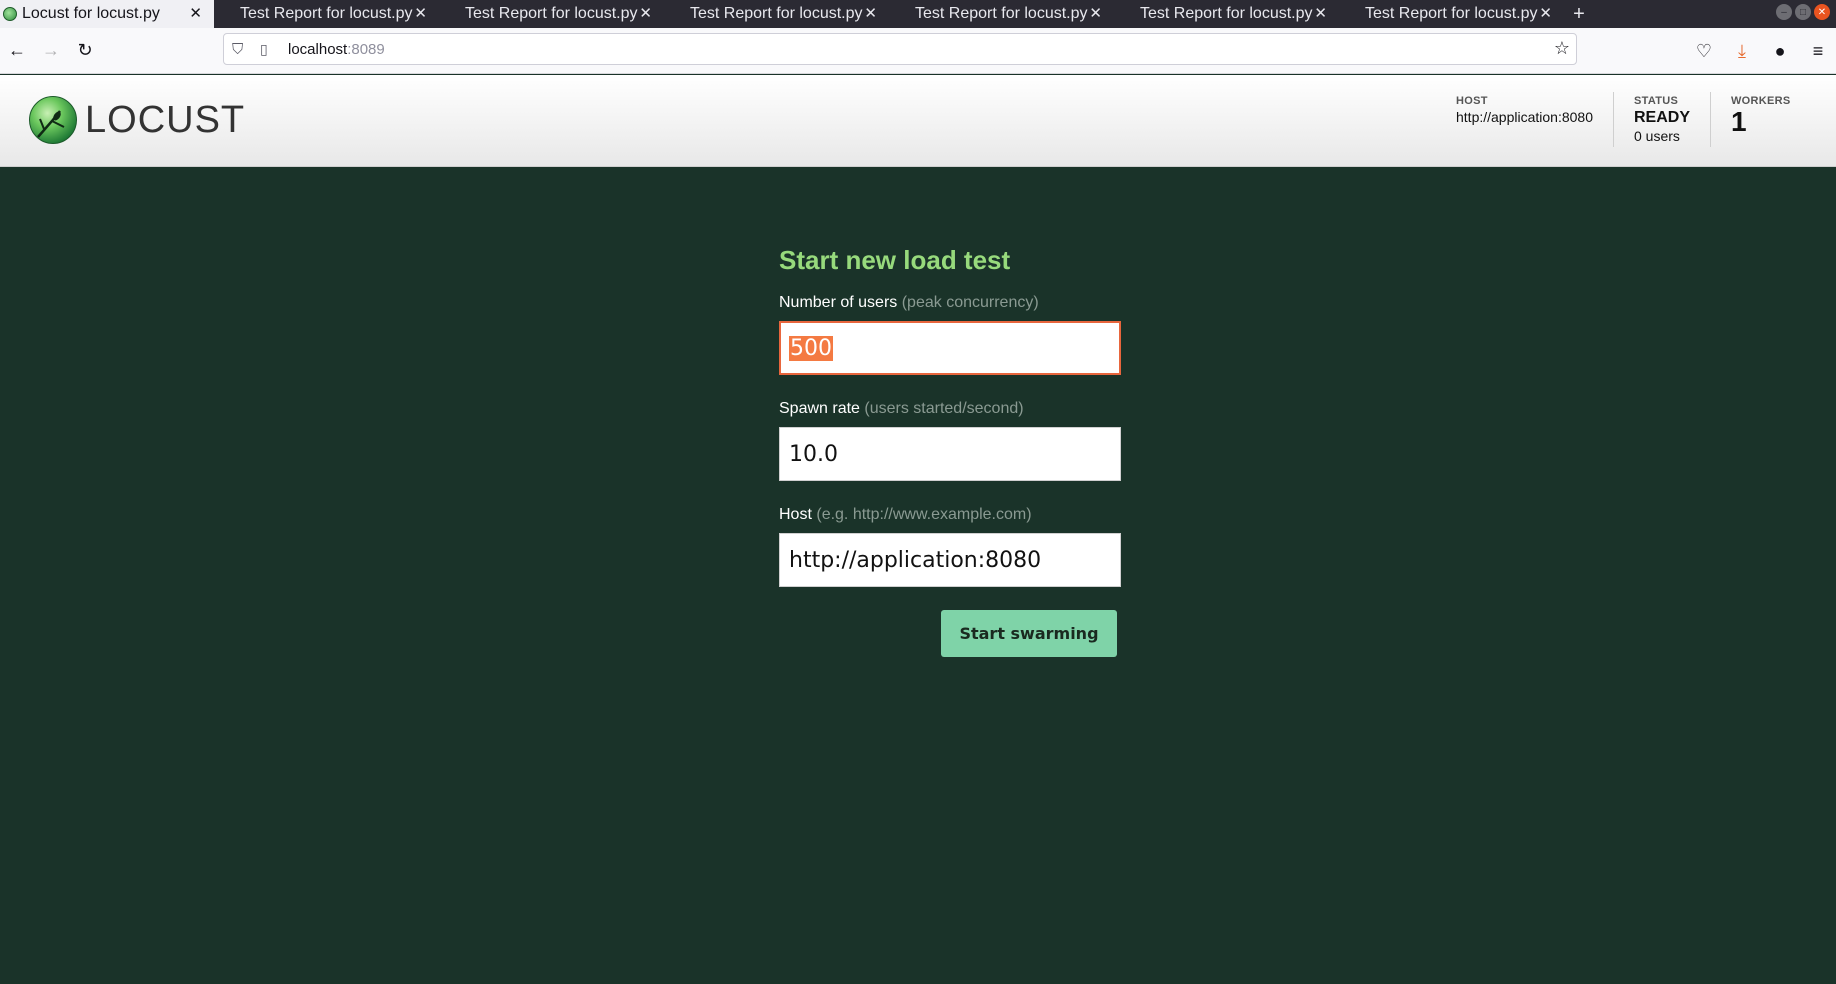 Image resolution: width=1836 pixels, height=984 pixels. I want to click on users-input-value: 500, so click(811, 348).